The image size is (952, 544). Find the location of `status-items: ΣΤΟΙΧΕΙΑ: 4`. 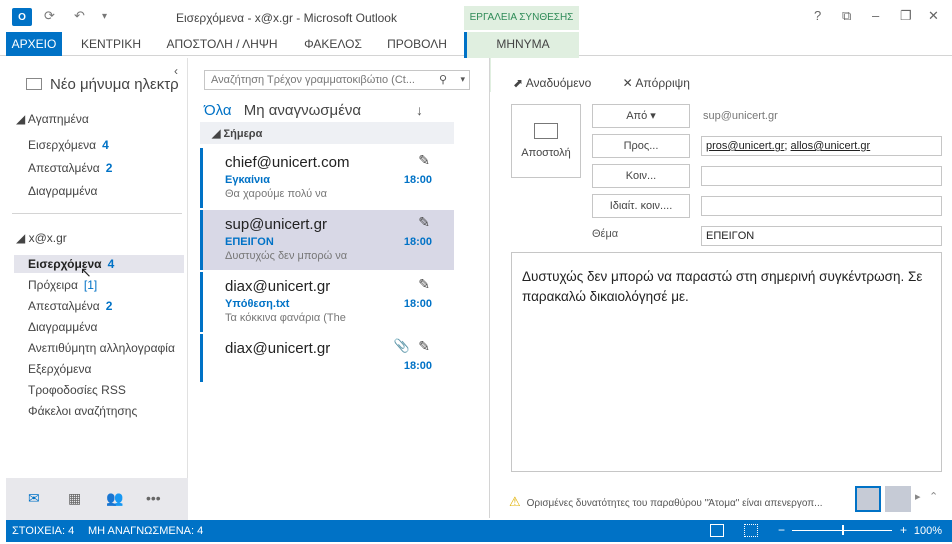

status-items: ΣΤΟΙΧΕΙΑ: 4 is located at coordinates (43, 531).